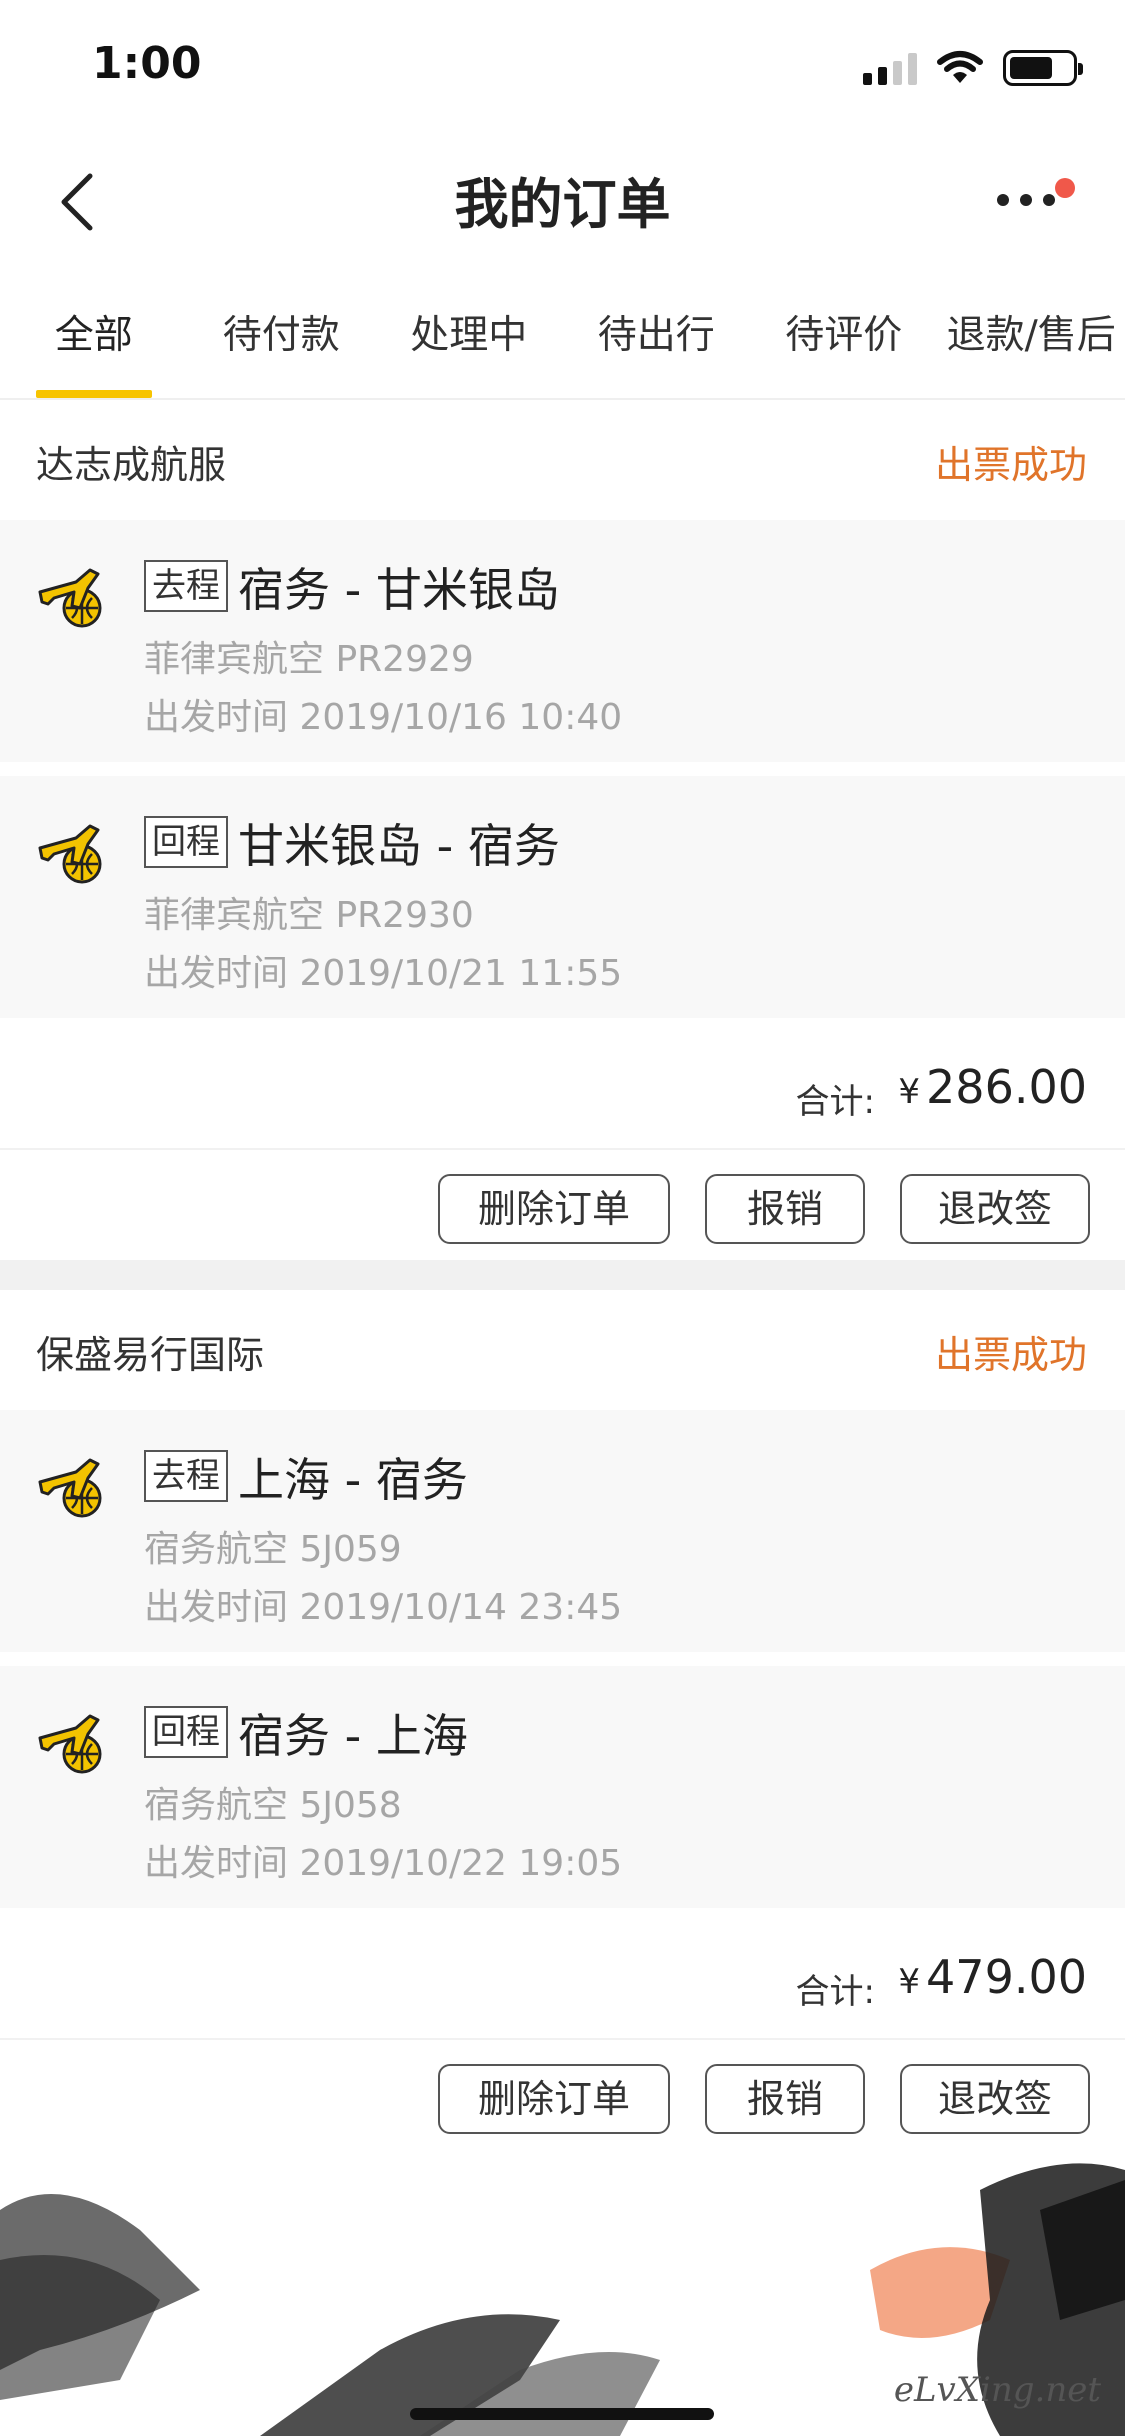  Describe the element at coordinates (1006, 1087) in the screenshot. I see `total-value: 286.00` at that location.